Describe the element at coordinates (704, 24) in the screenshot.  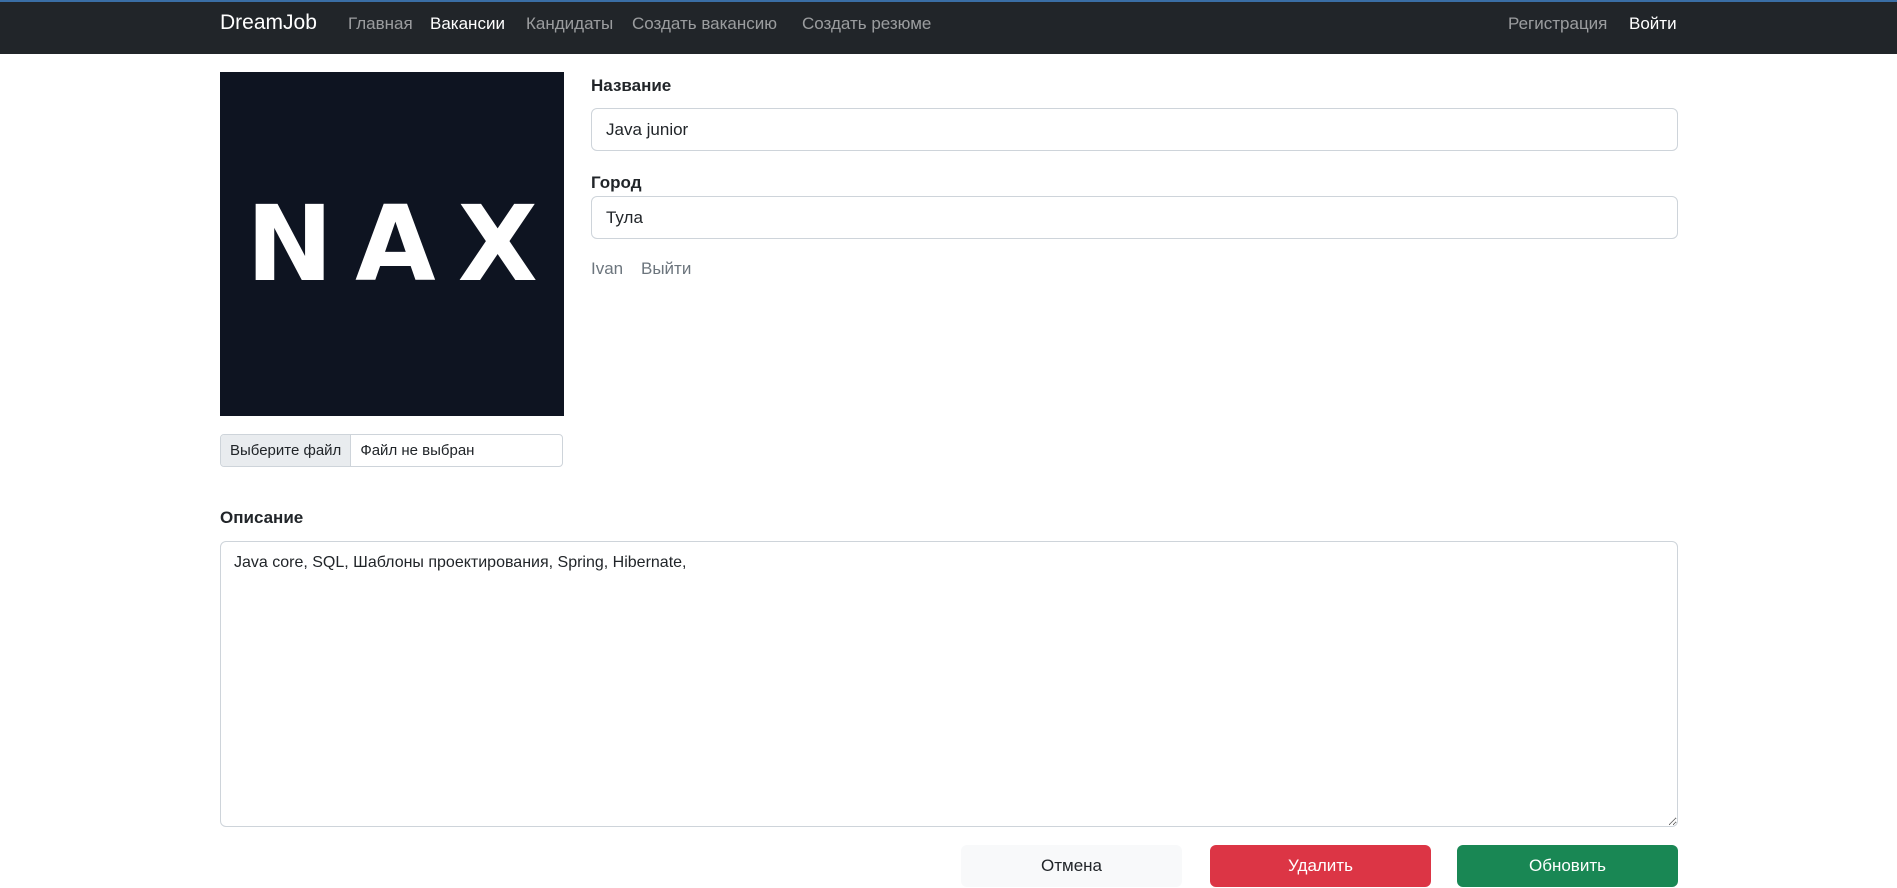
I see `nav-link-create-vacancy: Создать вакансию` at that location.